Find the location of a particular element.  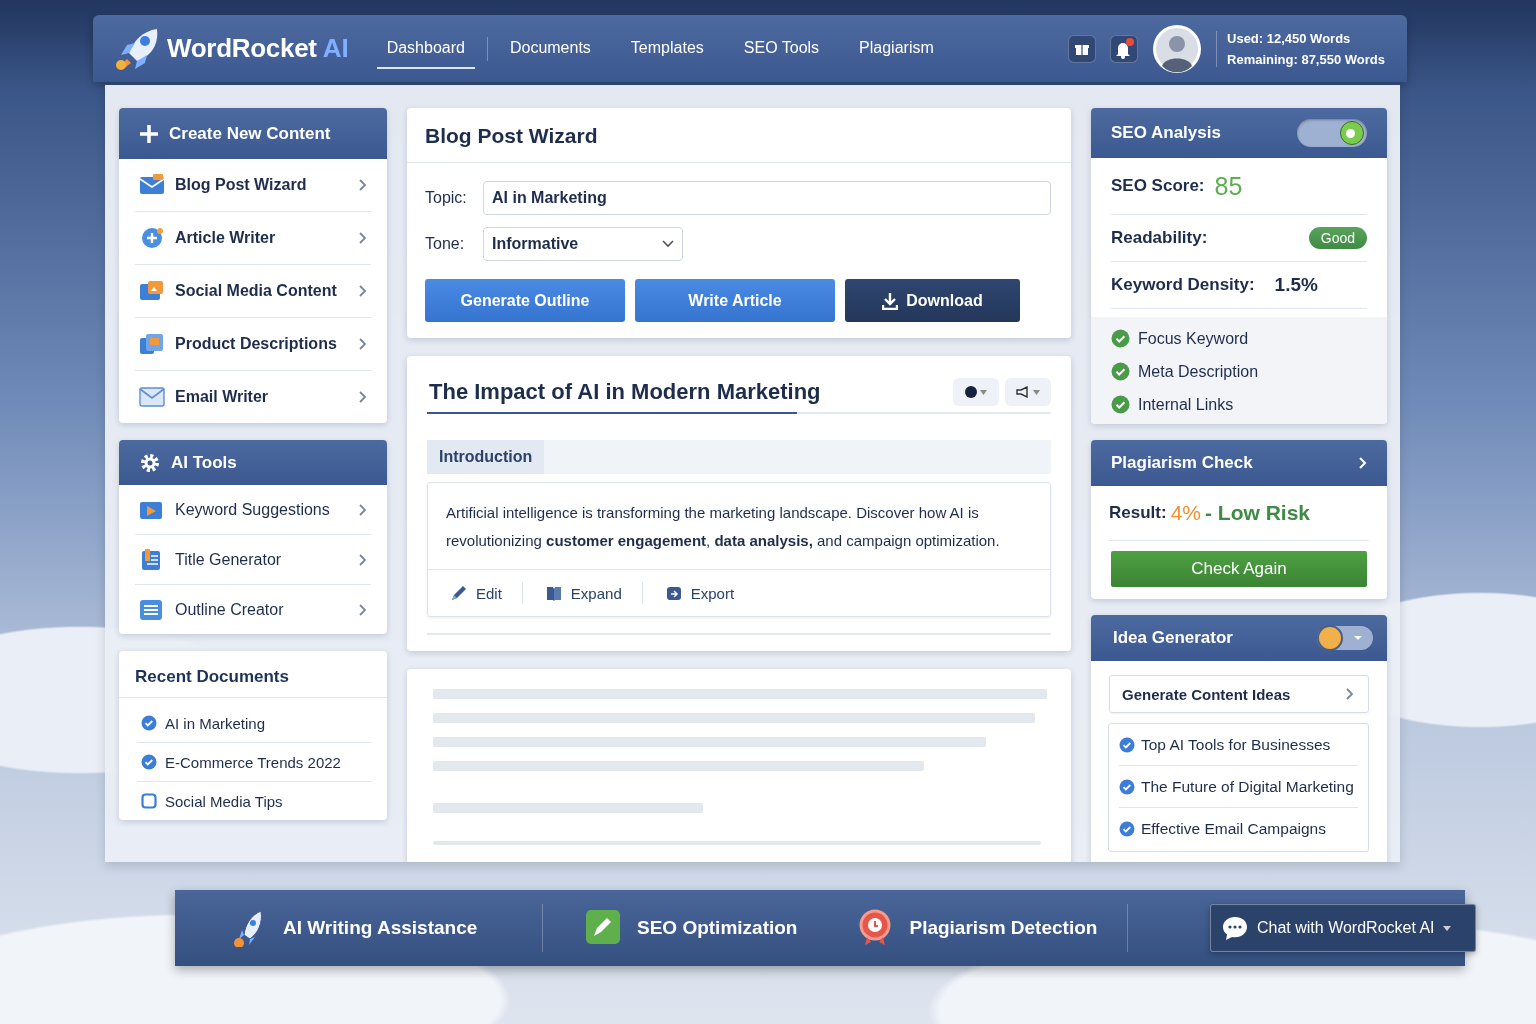

card-title: Blog Post Wizard is located at coordinates (739, 135).